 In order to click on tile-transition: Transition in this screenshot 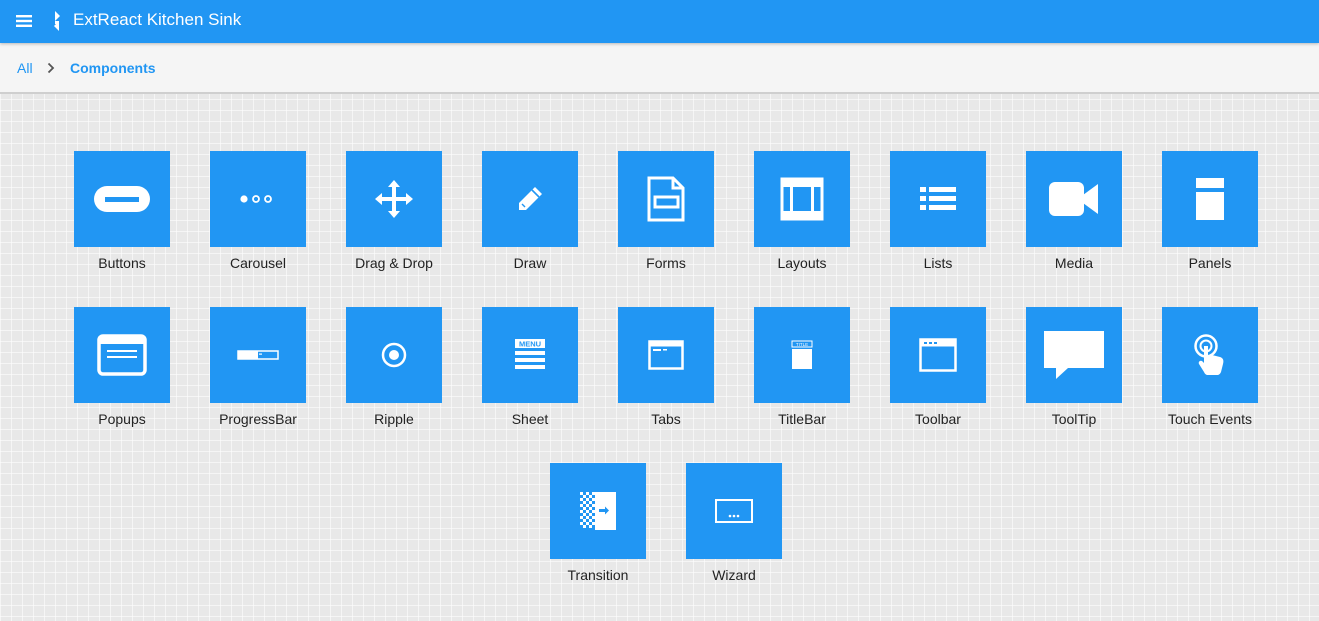, I will do `click(598, 524)`.